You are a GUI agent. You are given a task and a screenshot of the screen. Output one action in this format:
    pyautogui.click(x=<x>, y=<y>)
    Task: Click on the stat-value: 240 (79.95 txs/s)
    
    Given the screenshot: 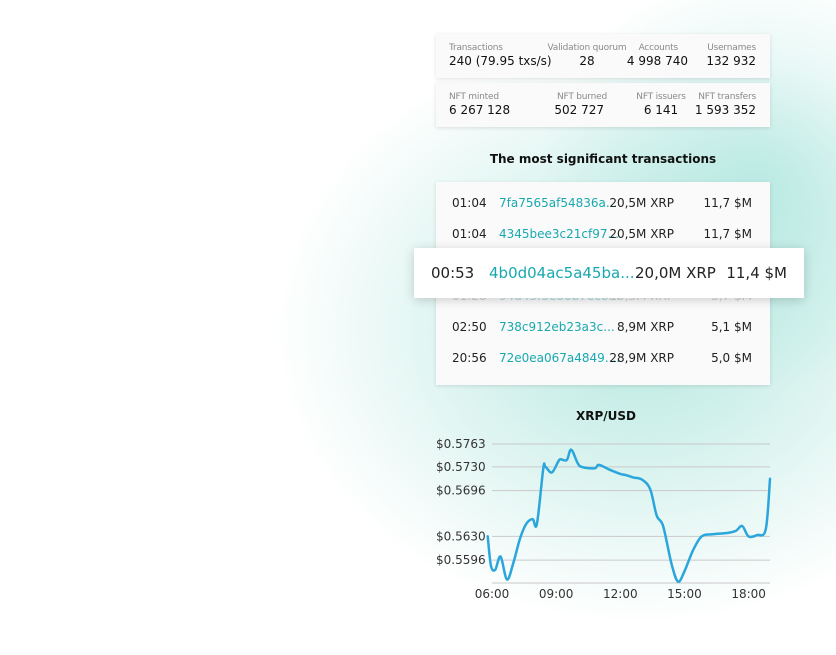 What is the action you would take?
    pyautogui.click(x=500, y=61)
    